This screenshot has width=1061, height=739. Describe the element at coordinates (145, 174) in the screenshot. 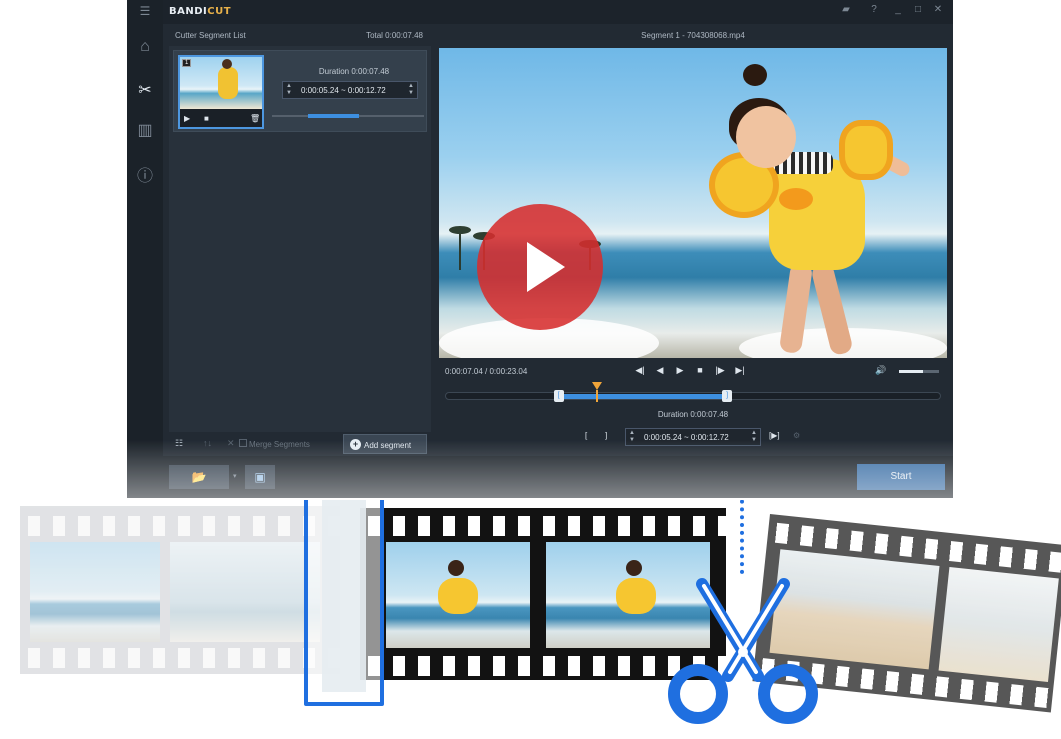

I see `info-icon: ⓘ` at that location.